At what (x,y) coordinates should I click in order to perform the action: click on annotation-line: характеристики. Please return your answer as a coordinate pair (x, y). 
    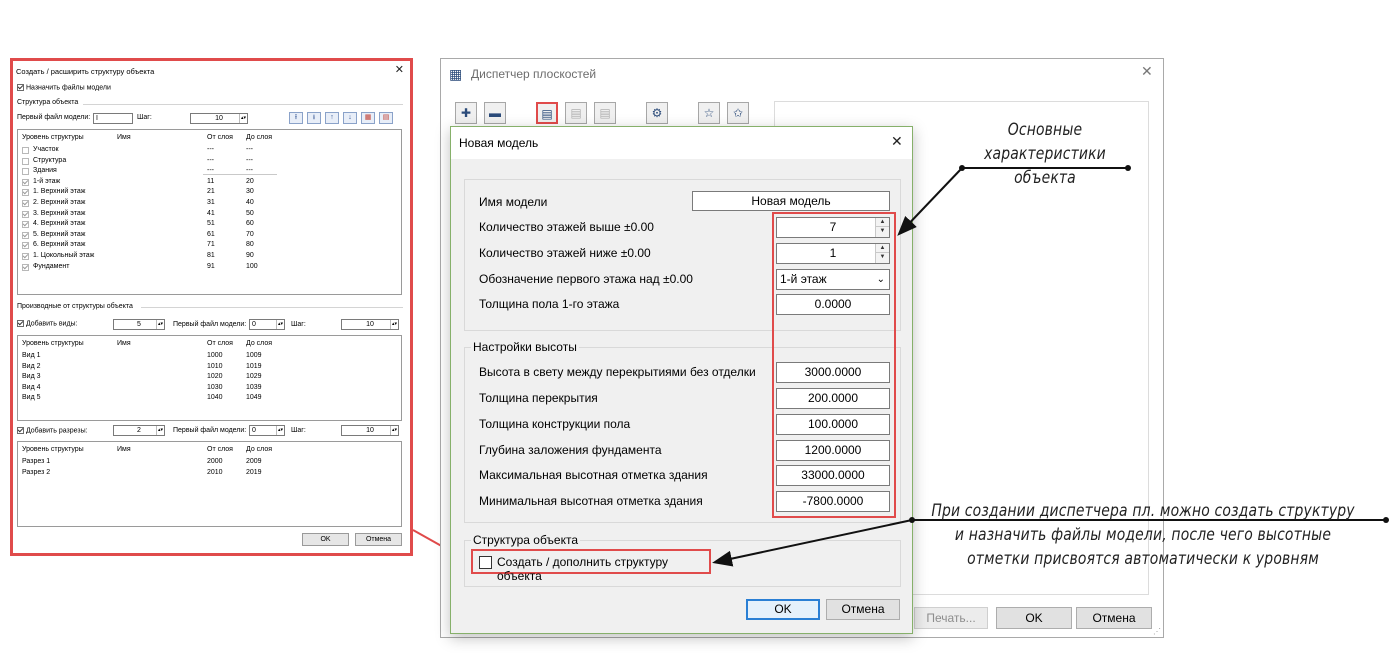
    Looking at the image, I should click on (1045, 154).